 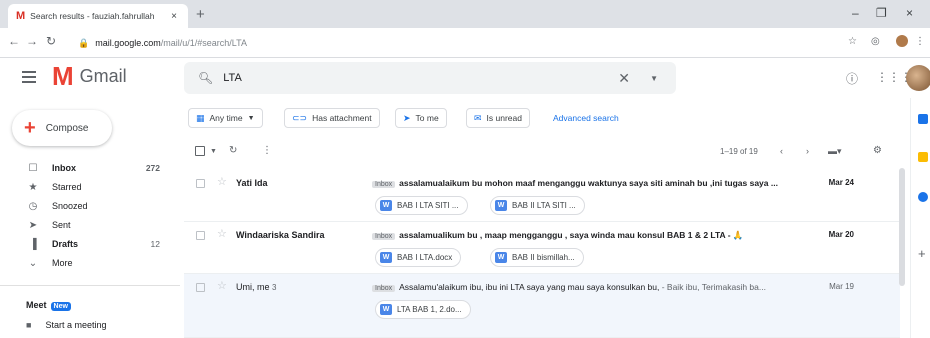 I want to click on clock-icon: ◷, so click(x=33, y=206).